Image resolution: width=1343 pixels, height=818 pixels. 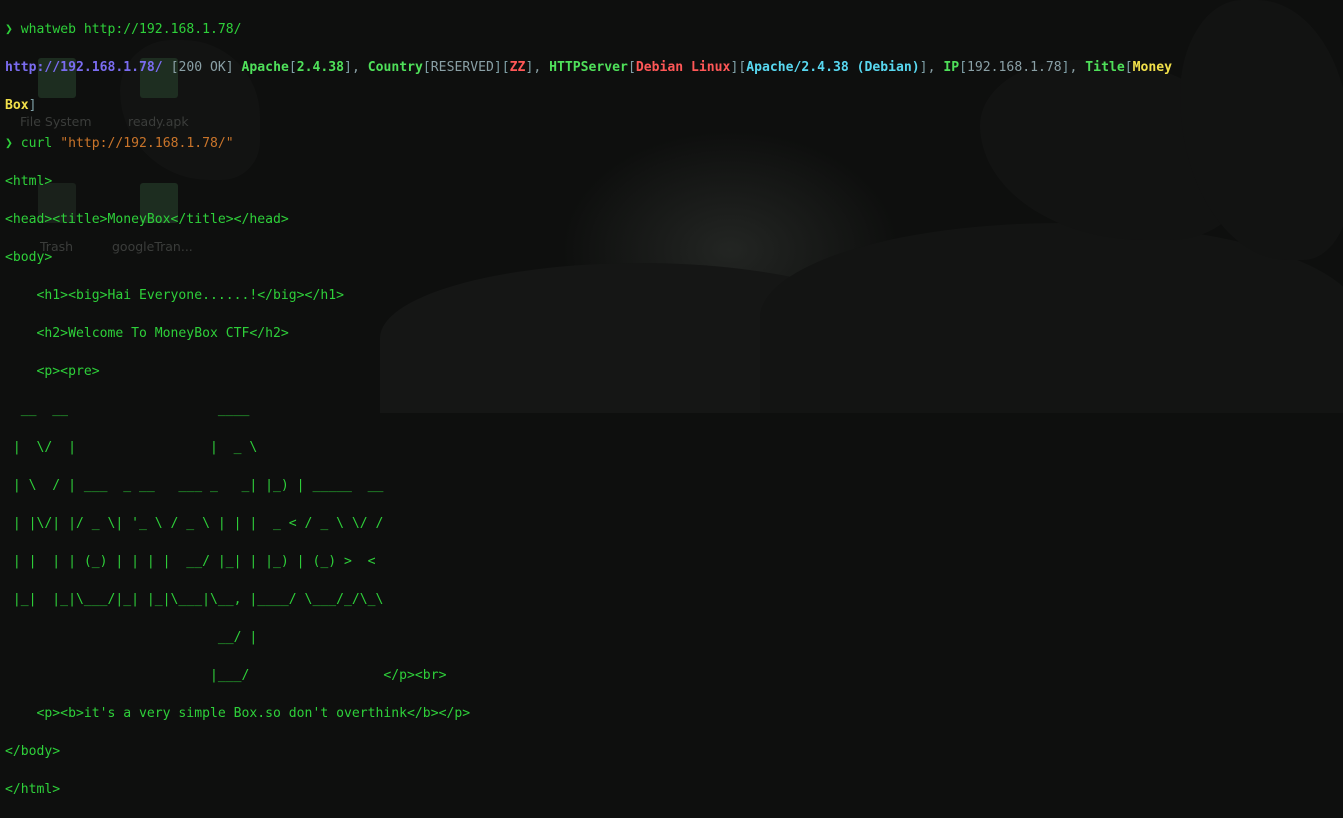 What do you see at coordinates (683, 67) in the screenshot?
I see `httpserver-os: Debian Linux` at bounding box center [683, 67].